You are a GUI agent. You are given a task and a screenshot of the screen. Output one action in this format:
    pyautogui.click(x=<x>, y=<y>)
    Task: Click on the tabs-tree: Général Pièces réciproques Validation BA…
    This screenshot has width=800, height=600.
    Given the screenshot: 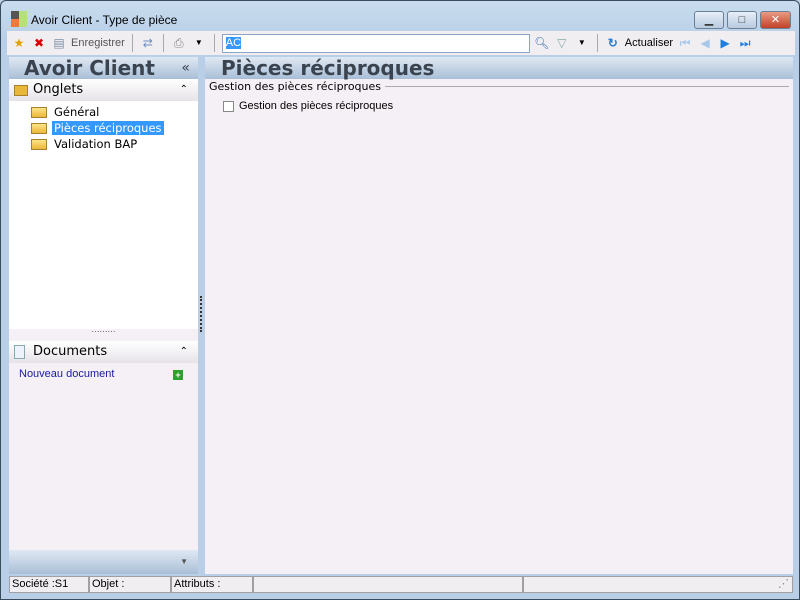 What is the action you would take?
    pyautogui.click(x=103, y=215)
    